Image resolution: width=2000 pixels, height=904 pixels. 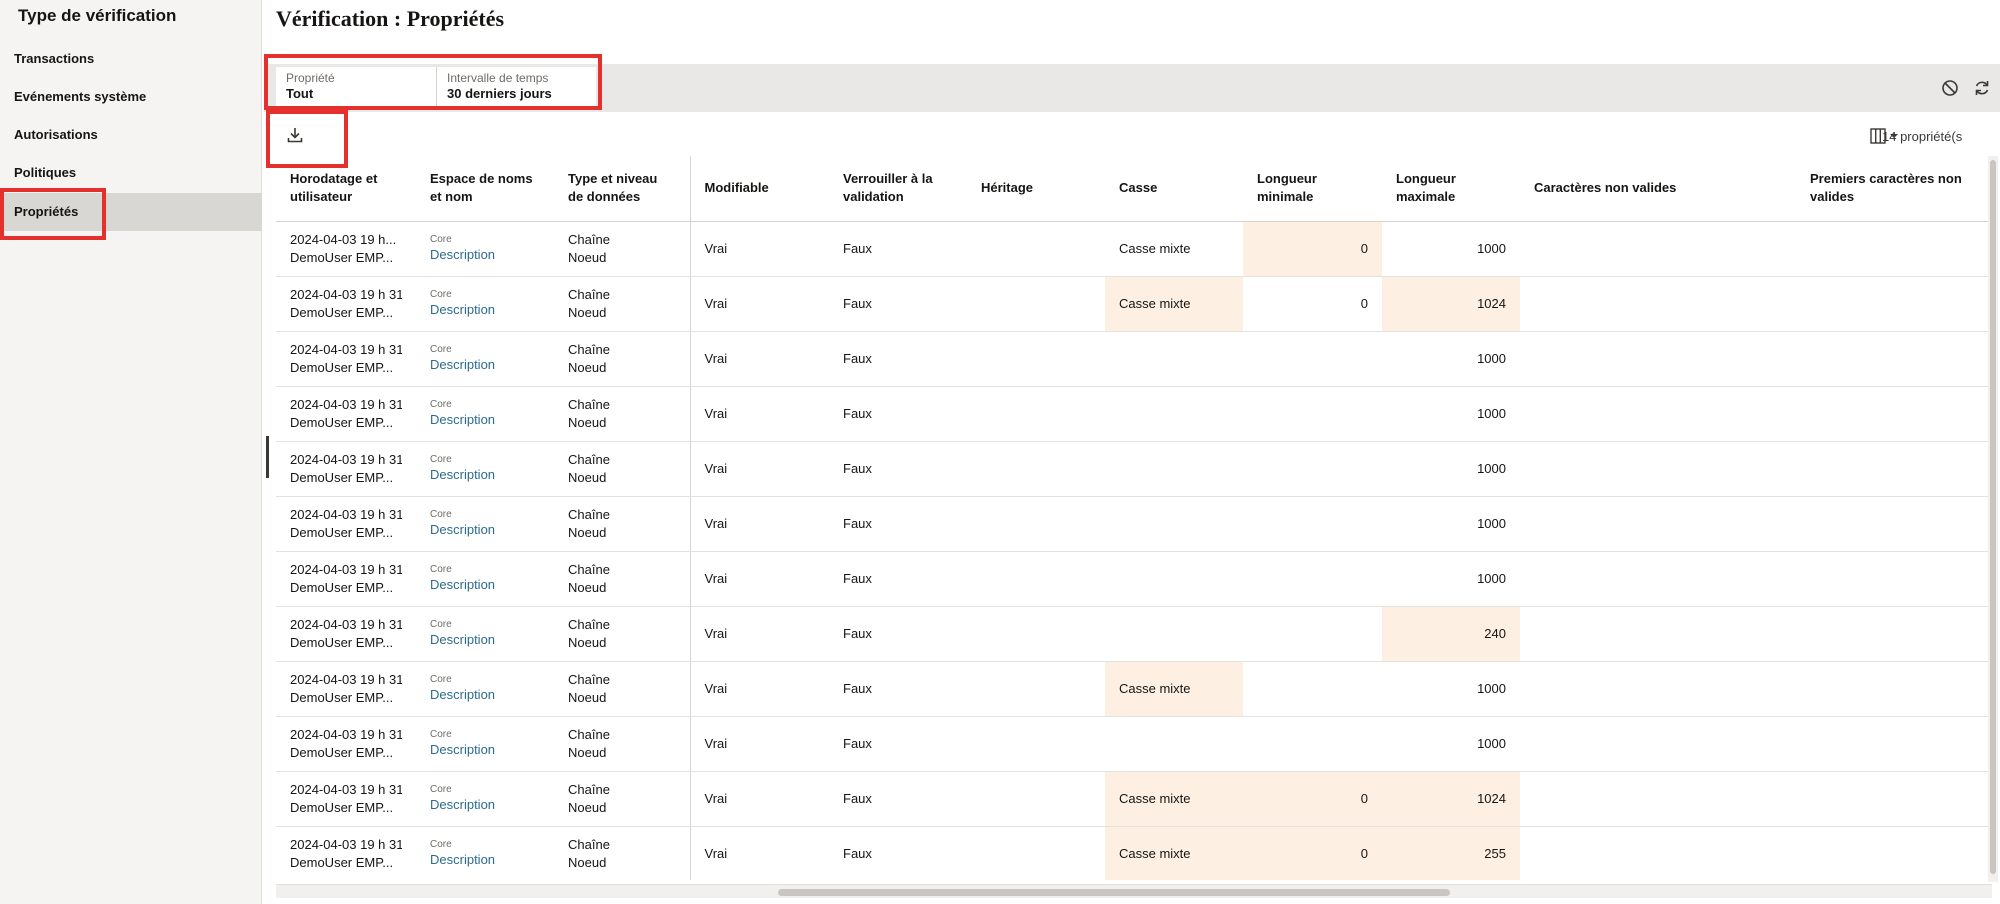 What do you see at coordinates (131, 173) in the screenshot?
I see `sidebar-item-policies: Politiques` at bounding box center [131, 173].